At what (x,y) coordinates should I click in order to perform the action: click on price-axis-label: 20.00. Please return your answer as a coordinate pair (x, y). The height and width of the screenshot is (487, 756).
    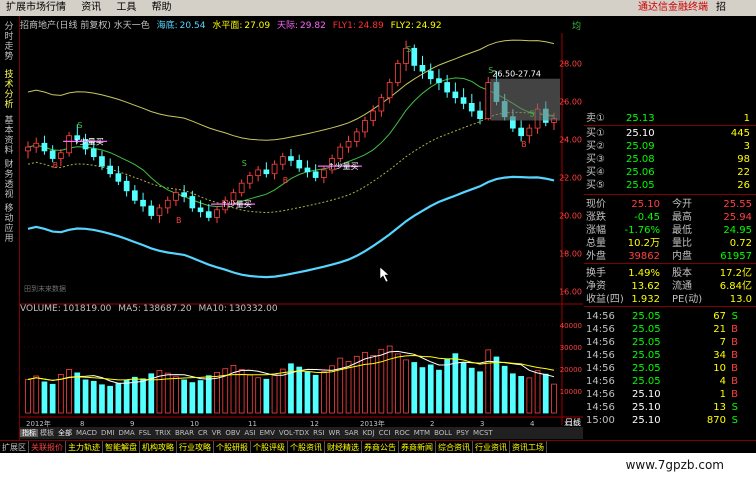
    Looking at the image, I should click on (570, 216).